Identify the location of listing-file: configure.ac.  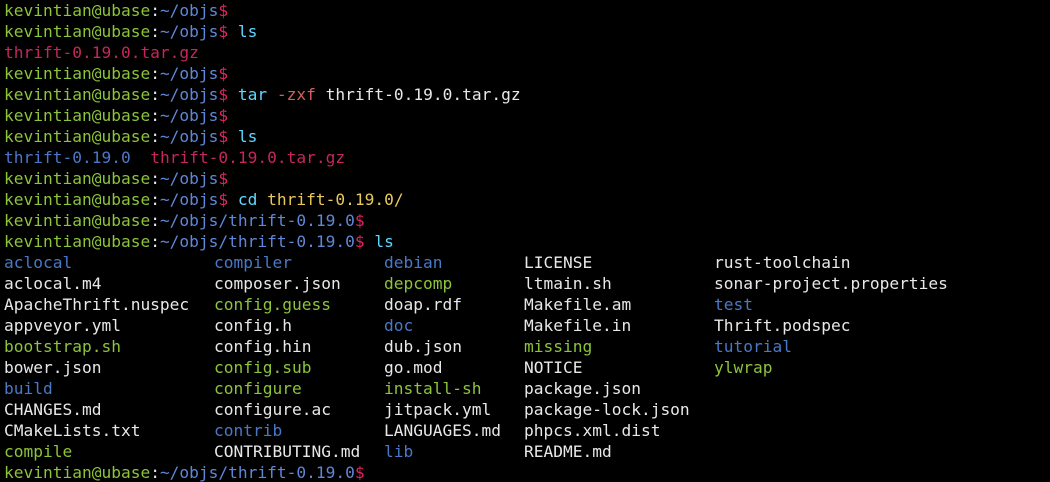
(272, 409).